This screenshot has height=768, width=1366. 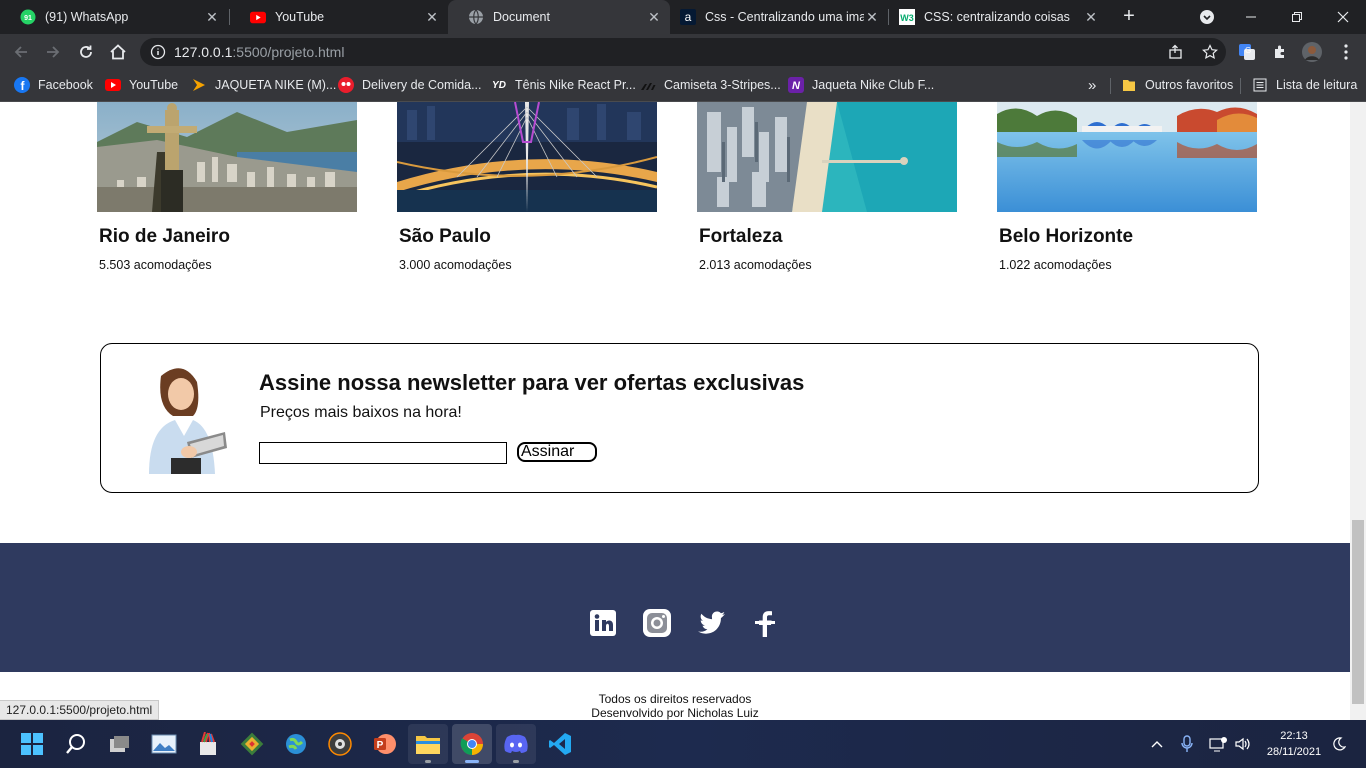 I want to click on share-icon, so click(x=1176, y=52).